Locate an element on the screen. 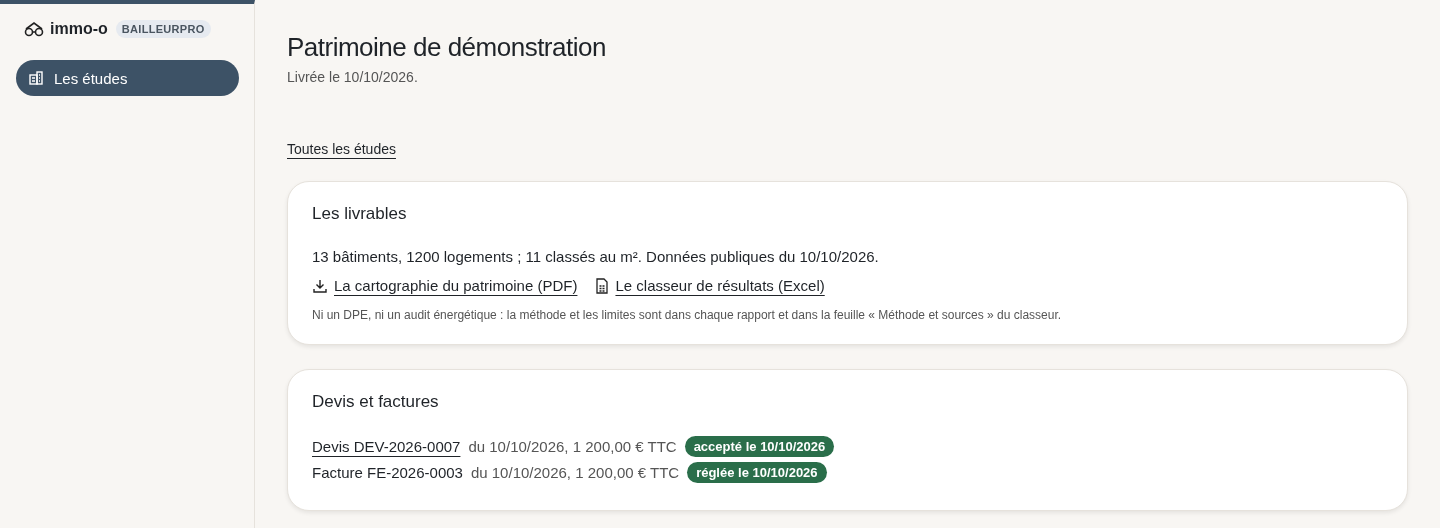 Image resolution: width=1440 pixels, height=528 pixels. summary-text: 13 bâtiments, 1200 logements ; 11 classés au m². Données publiques du 10/10/2026. is located at coordinates (596, 256).